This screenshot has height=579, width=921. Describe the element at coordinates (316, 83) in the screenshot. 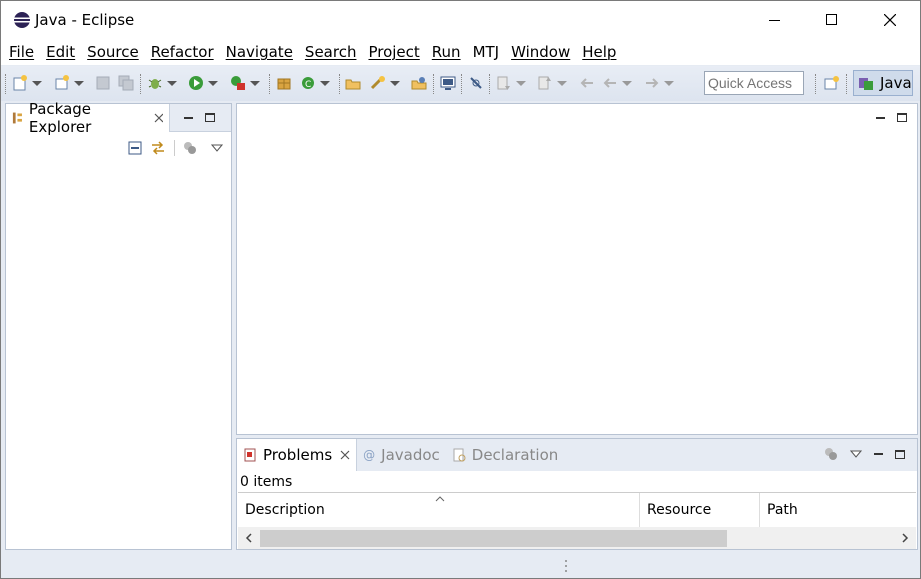

I see `new-class-button: C` at that location.